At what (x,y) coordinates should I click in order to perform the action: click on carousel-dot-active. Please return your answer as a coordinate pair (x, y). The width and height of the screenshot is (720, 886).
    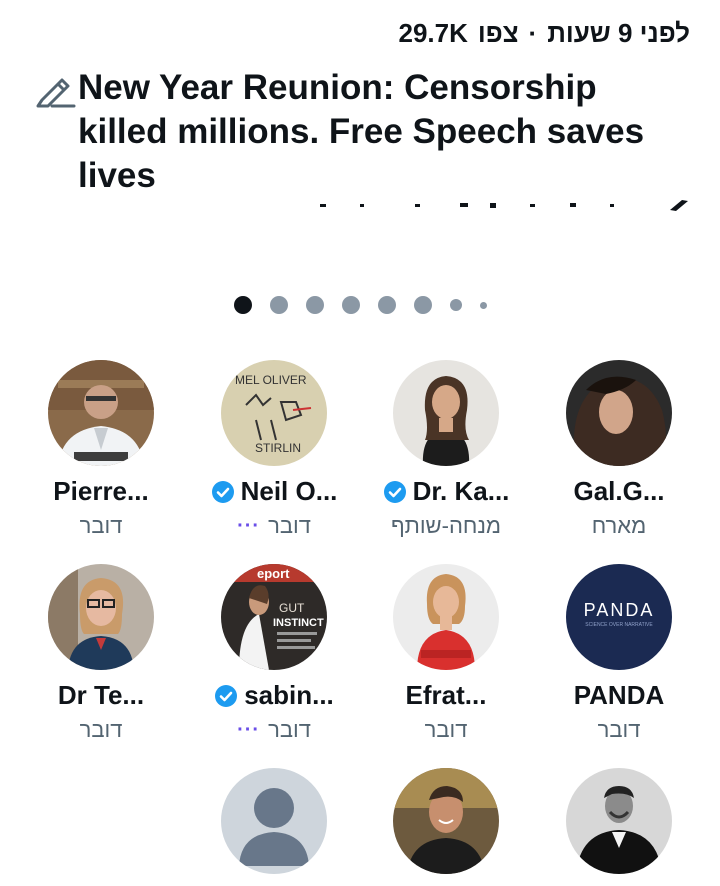
    Looking at the image, I should click on (242, 305).